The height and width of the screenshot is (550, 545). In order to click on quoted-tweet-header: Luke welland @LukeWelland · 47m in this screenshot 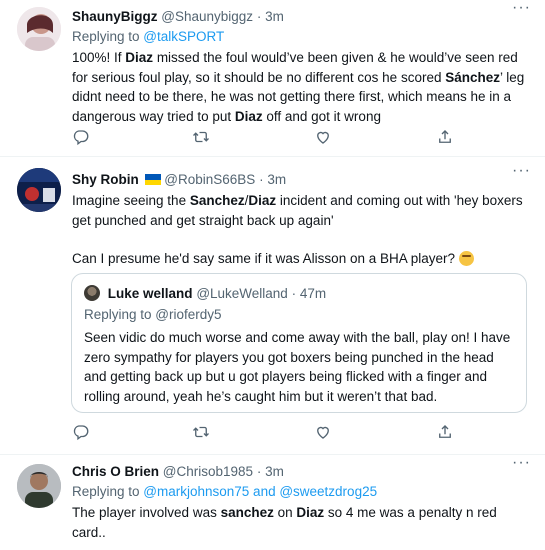, I will do `click(205, 294)`.